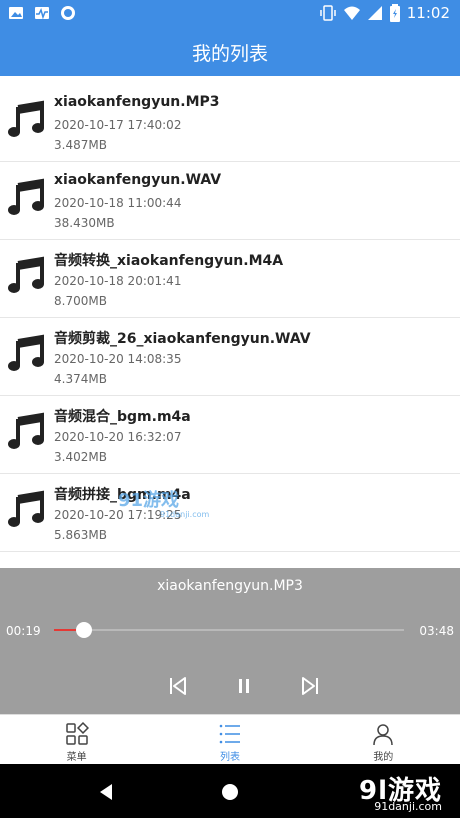 The image size is (460, 818). I want to click on tab-menu: 菜单, so click(76, 740).